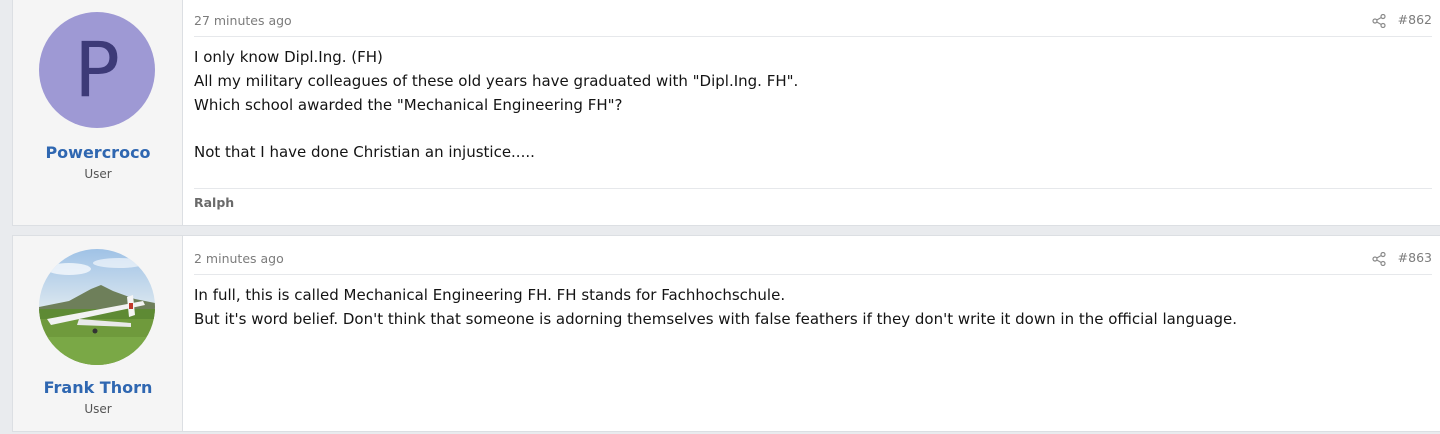  What do you see at coordinates (1415, 19) in the screenshot?
I see `post-number-link: #862` at bounding box center [1415, 19].